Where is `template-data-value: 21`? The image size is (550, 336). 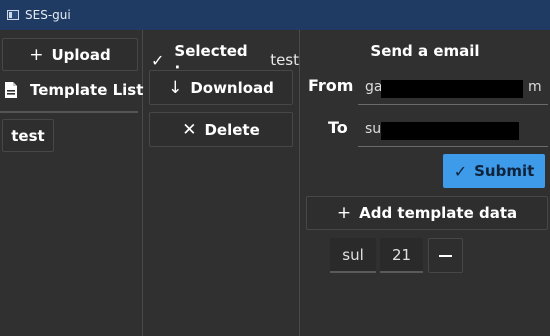 template-data-value: 21 is located at coordinates (401, 254).